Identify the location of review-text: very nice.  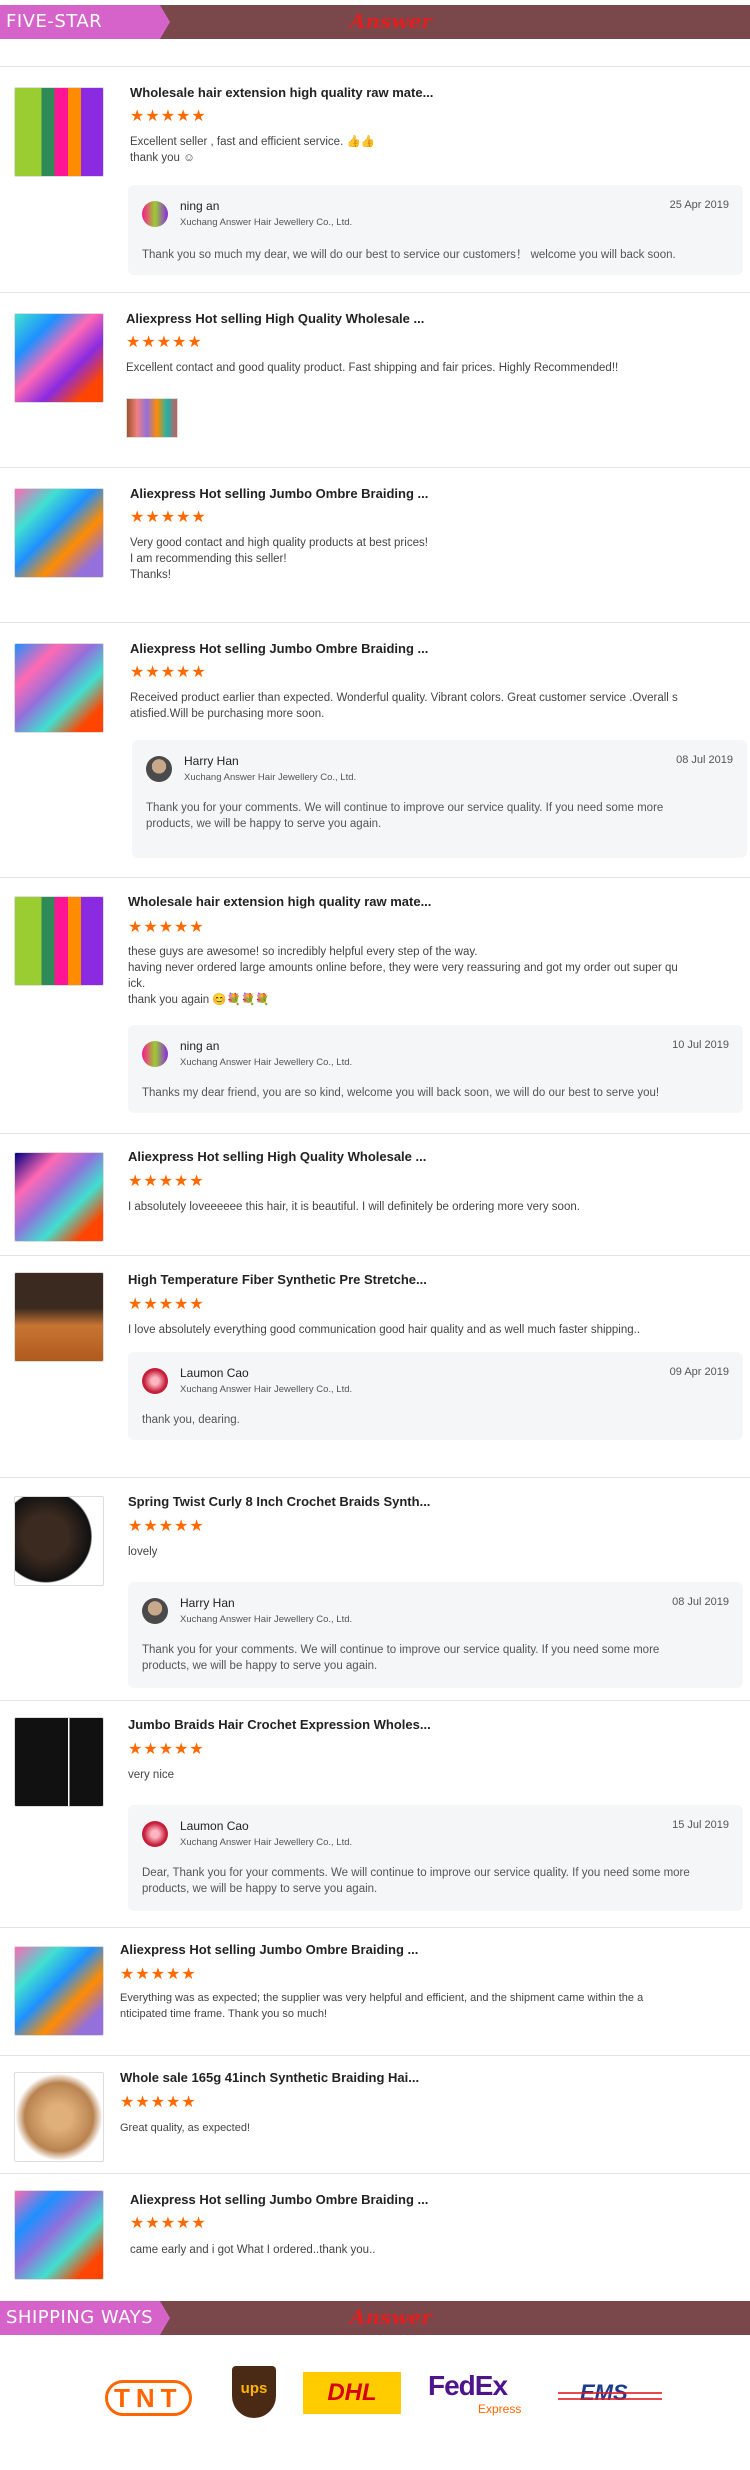
(151, 1775).